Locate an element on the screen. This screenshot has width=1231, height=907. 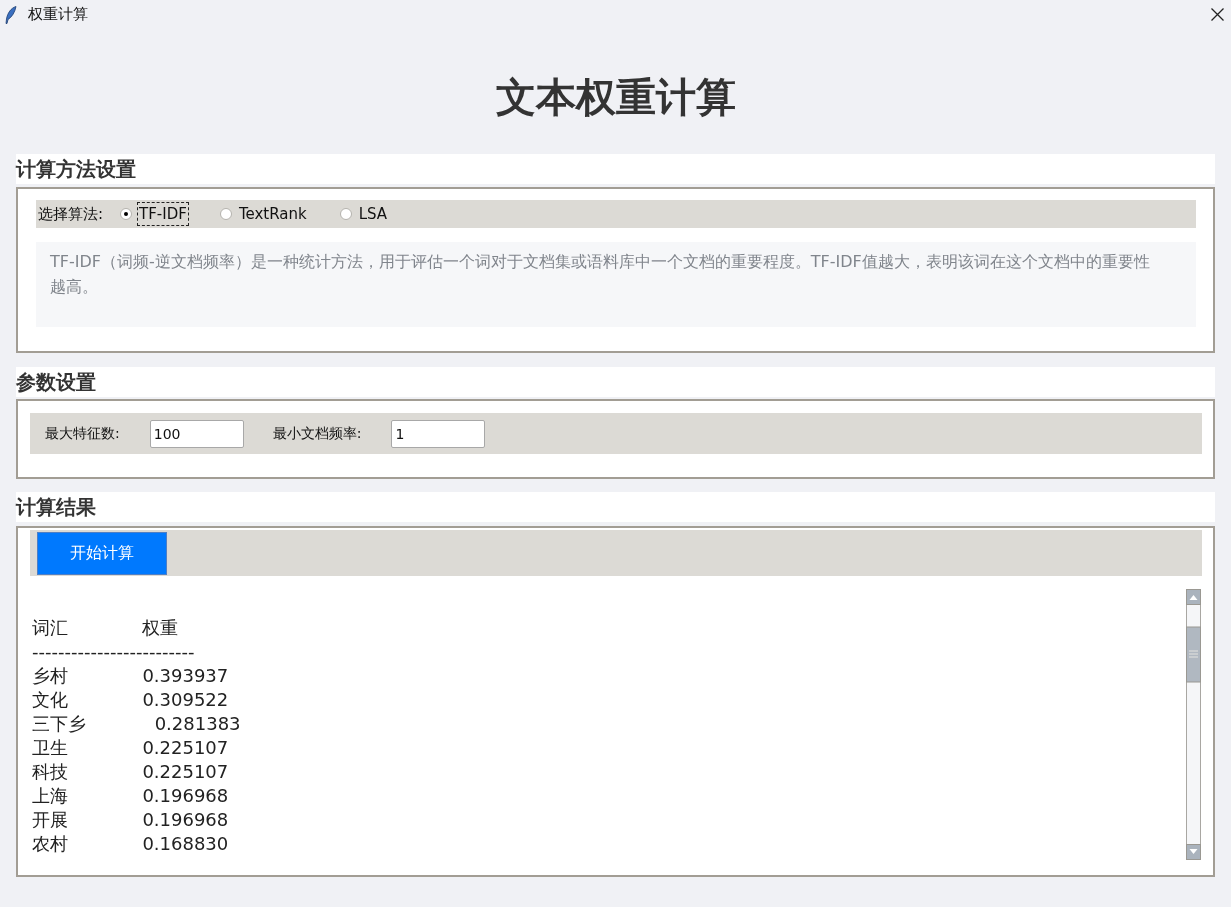
result-line: 卫生 0.225107 is located at coordinates (130, 748).